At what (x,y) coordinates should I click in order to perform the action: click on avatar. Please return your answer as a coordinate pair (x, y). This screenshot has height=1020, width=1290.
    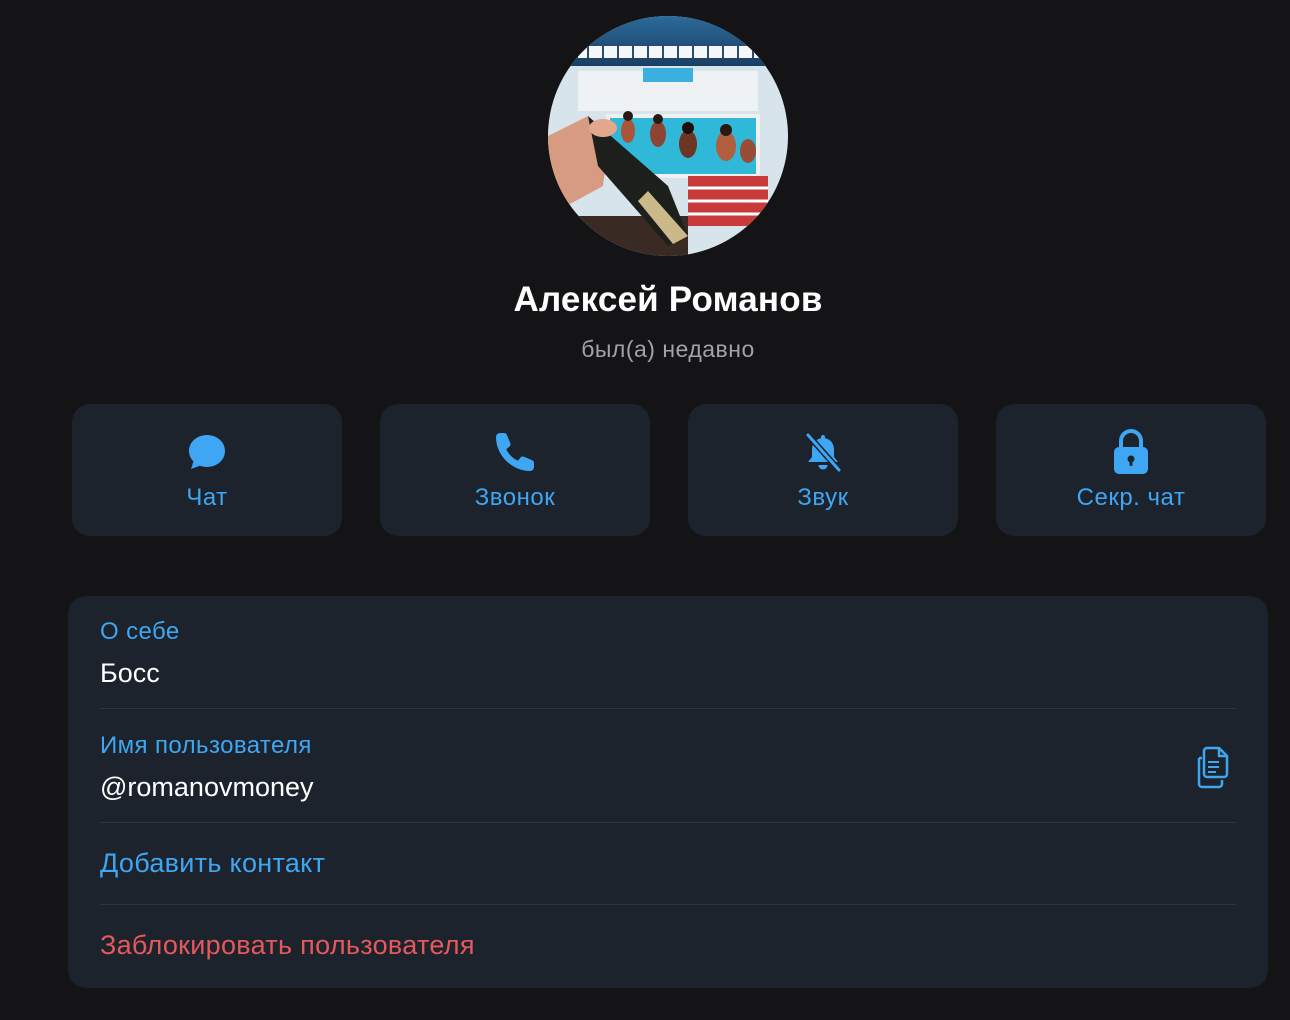
    Looking at the image, I should click on (668, 136).